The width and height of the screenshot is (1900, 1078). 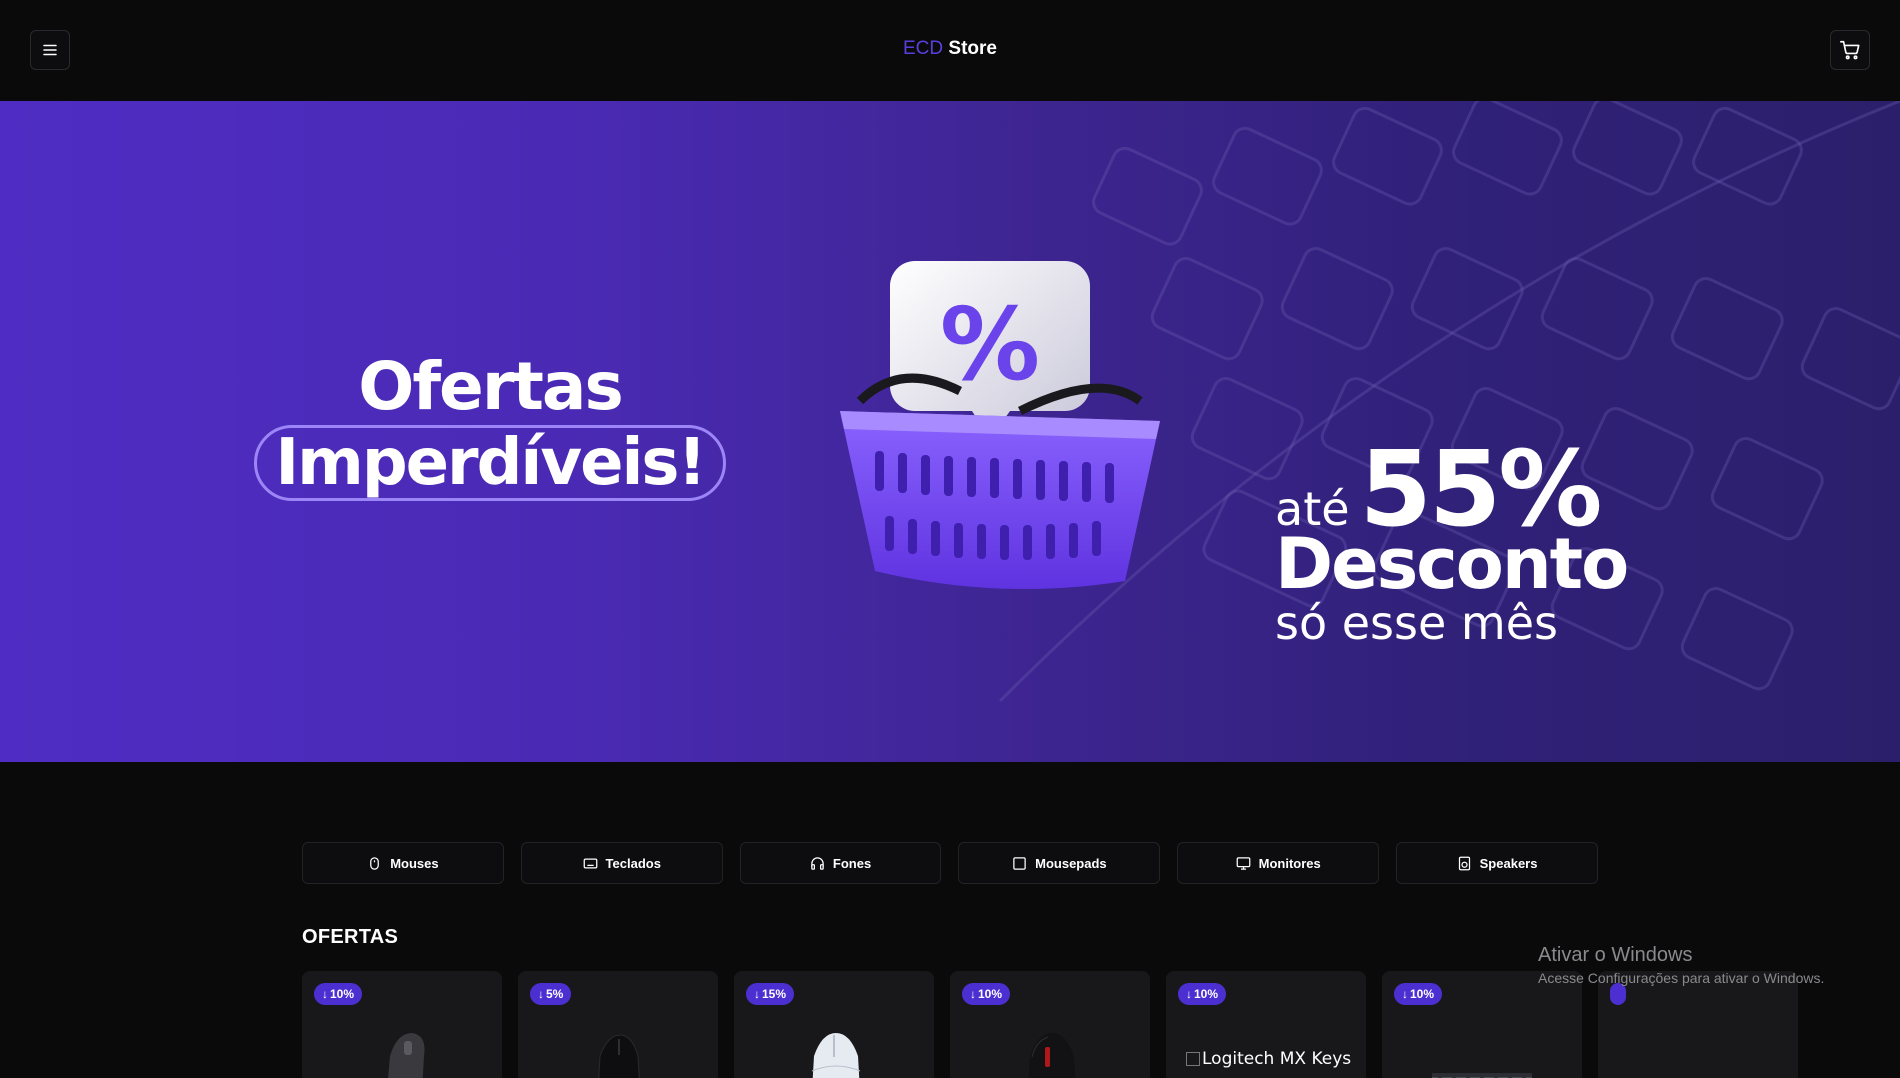 I want to click on mouse-icon, so click(x=375, y=863).